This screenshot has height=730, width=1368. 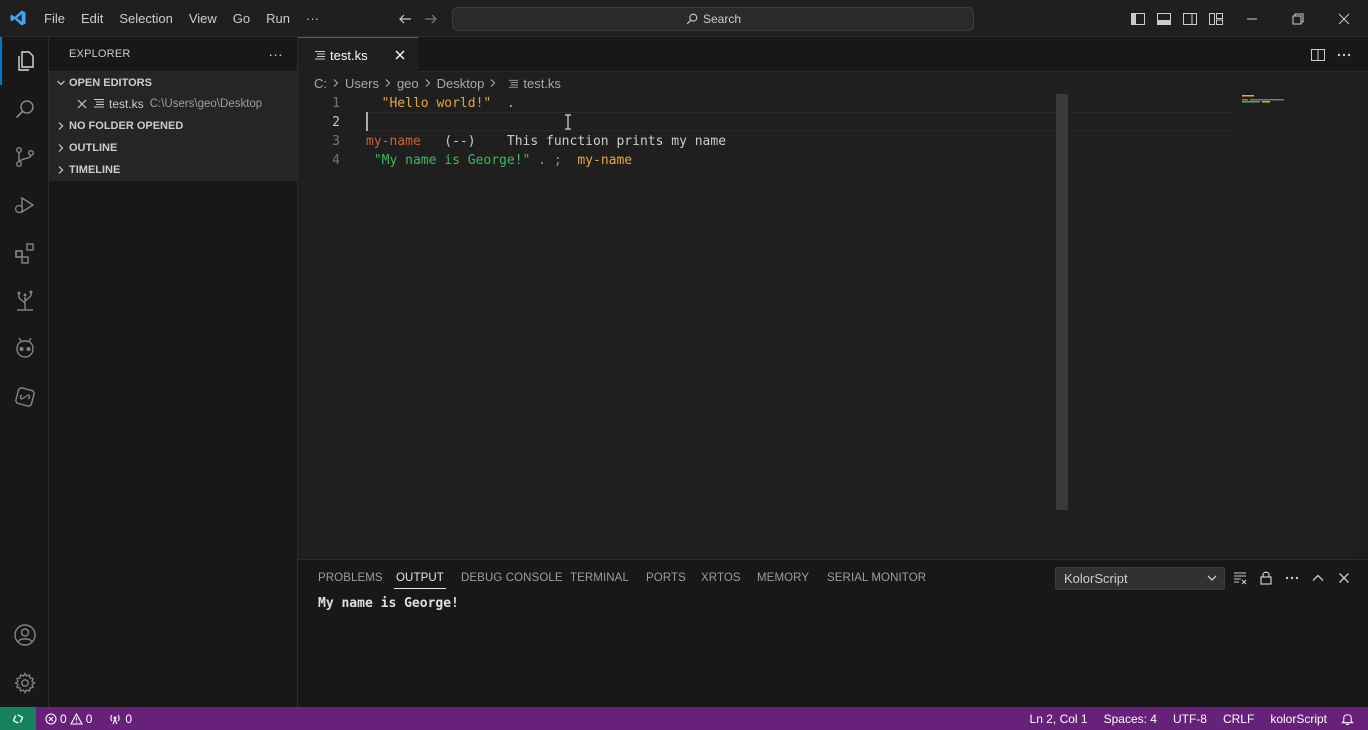 What do you see at coordinates (1268, 104) in the screenshot?
I see `minimap` at bounding box center [1268, 104].